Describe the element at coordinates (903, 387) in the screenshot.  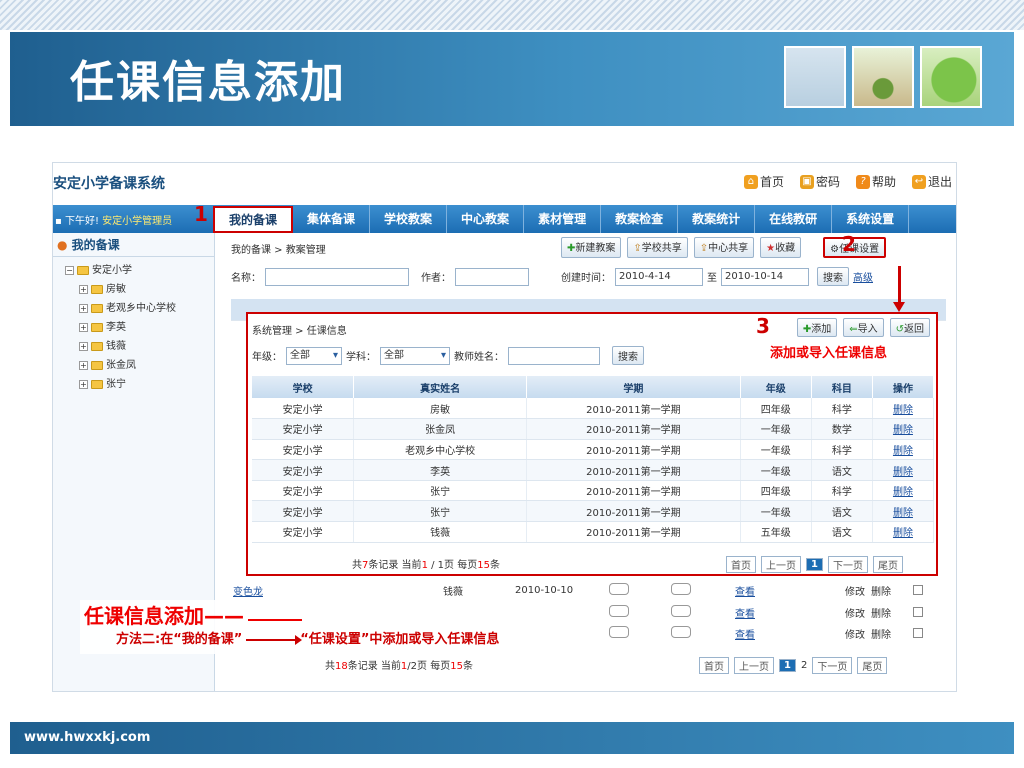
I see `col-action: 操作` at that location.